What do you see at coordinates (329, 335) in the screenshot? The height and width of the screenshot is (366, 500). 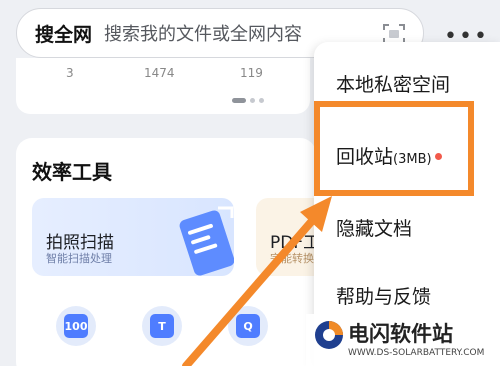 I see `site-logo-icon` at bounding box center [329, 335].